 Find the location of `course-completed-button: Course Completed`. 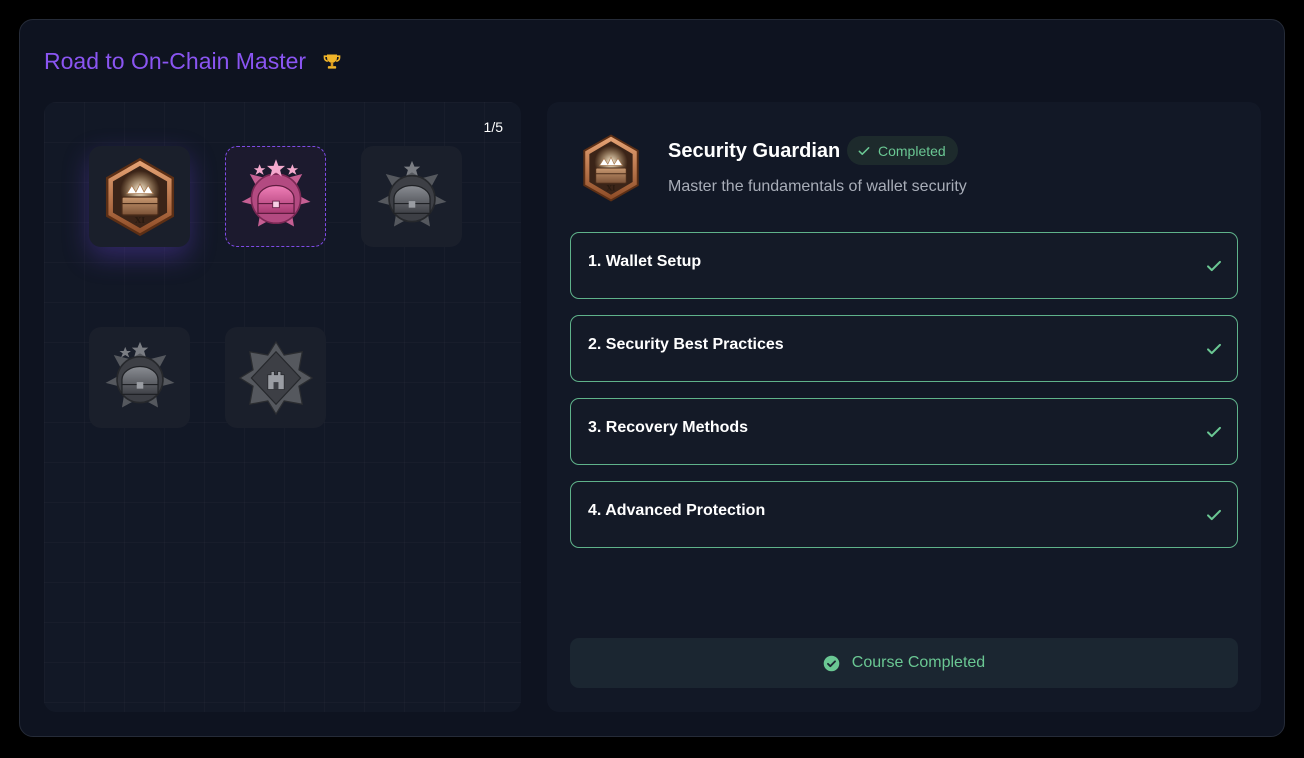

course-completed-button: Course Completed is located at coordinates (904, 663).